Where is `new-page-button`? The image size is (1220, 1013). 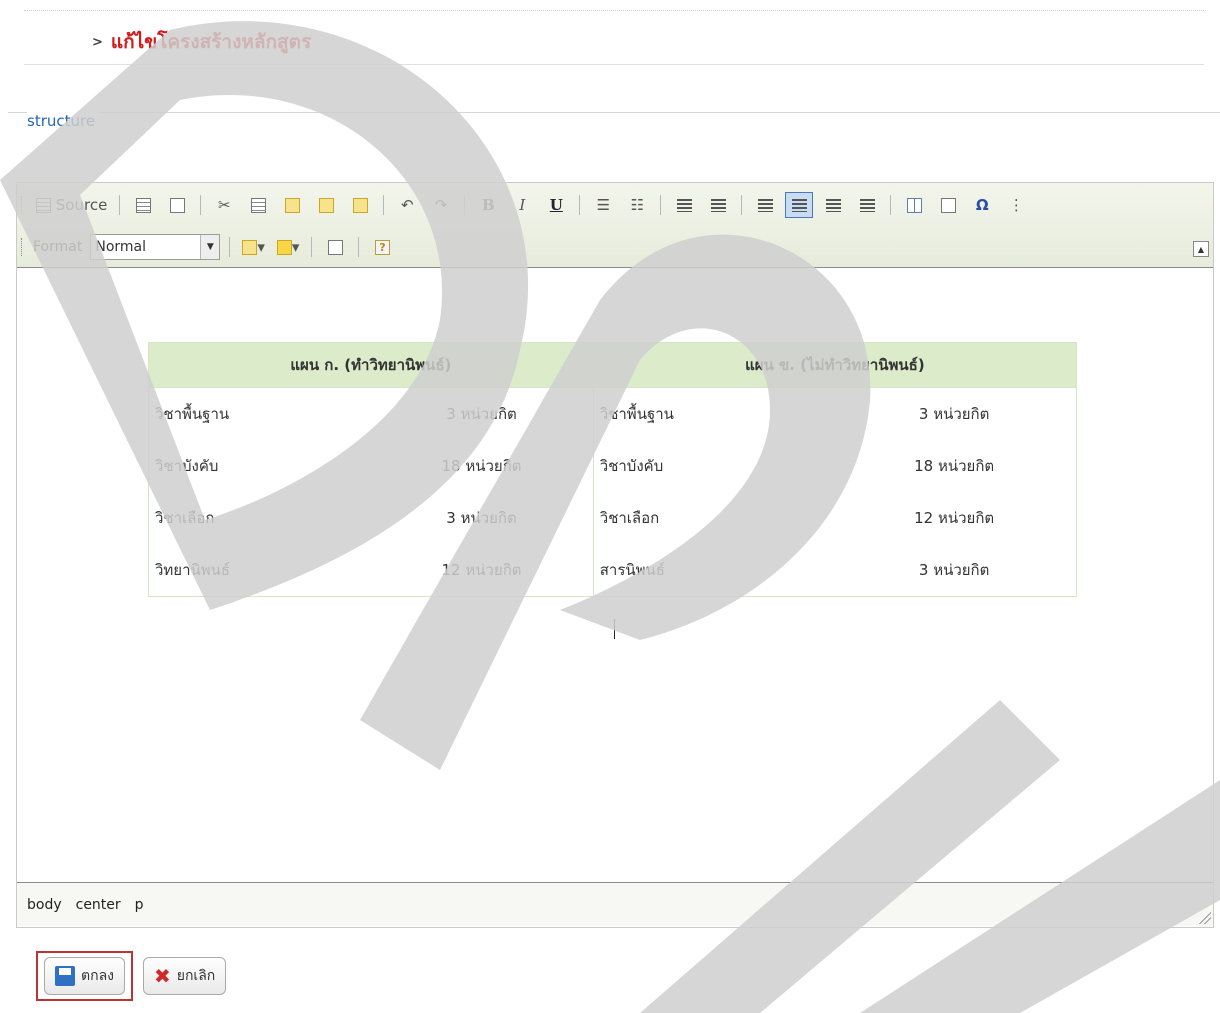 new-page-button is located at coordinates (143, 205).